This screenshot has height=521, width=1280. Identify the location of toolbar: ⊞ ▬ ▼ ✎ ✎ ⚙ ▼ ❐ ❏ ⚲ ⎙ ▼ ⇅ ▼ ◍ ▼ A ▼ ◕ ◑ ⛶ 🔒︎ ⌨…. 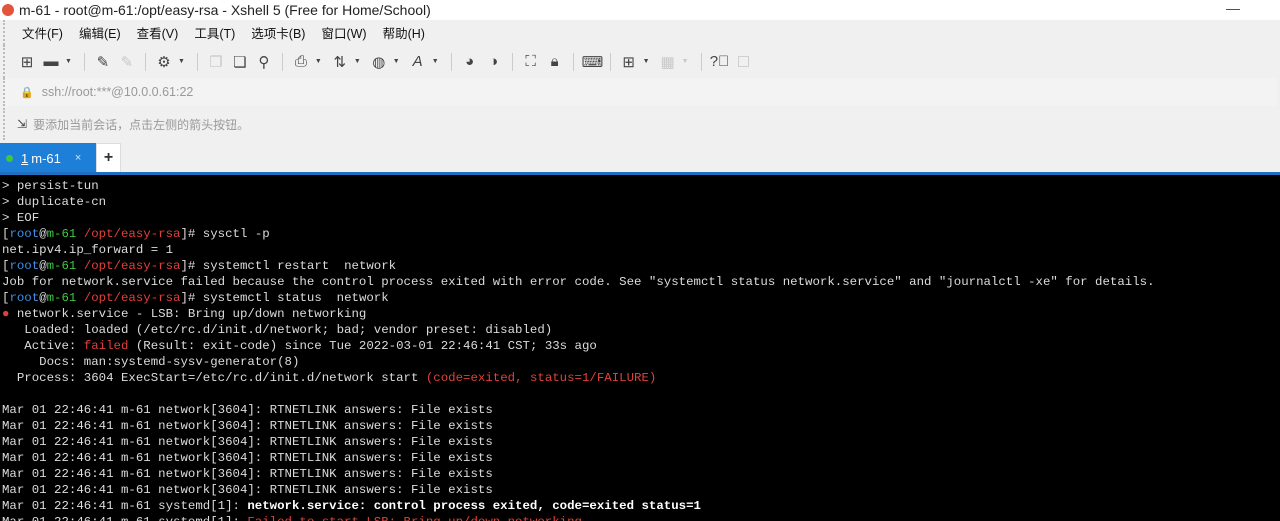
(641, 61).